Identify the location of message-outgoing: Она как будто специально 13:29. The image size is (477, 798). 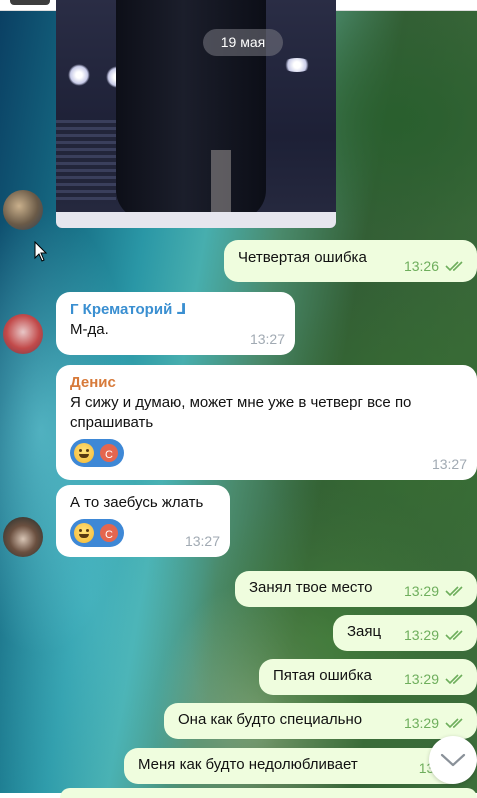
(320, 721).